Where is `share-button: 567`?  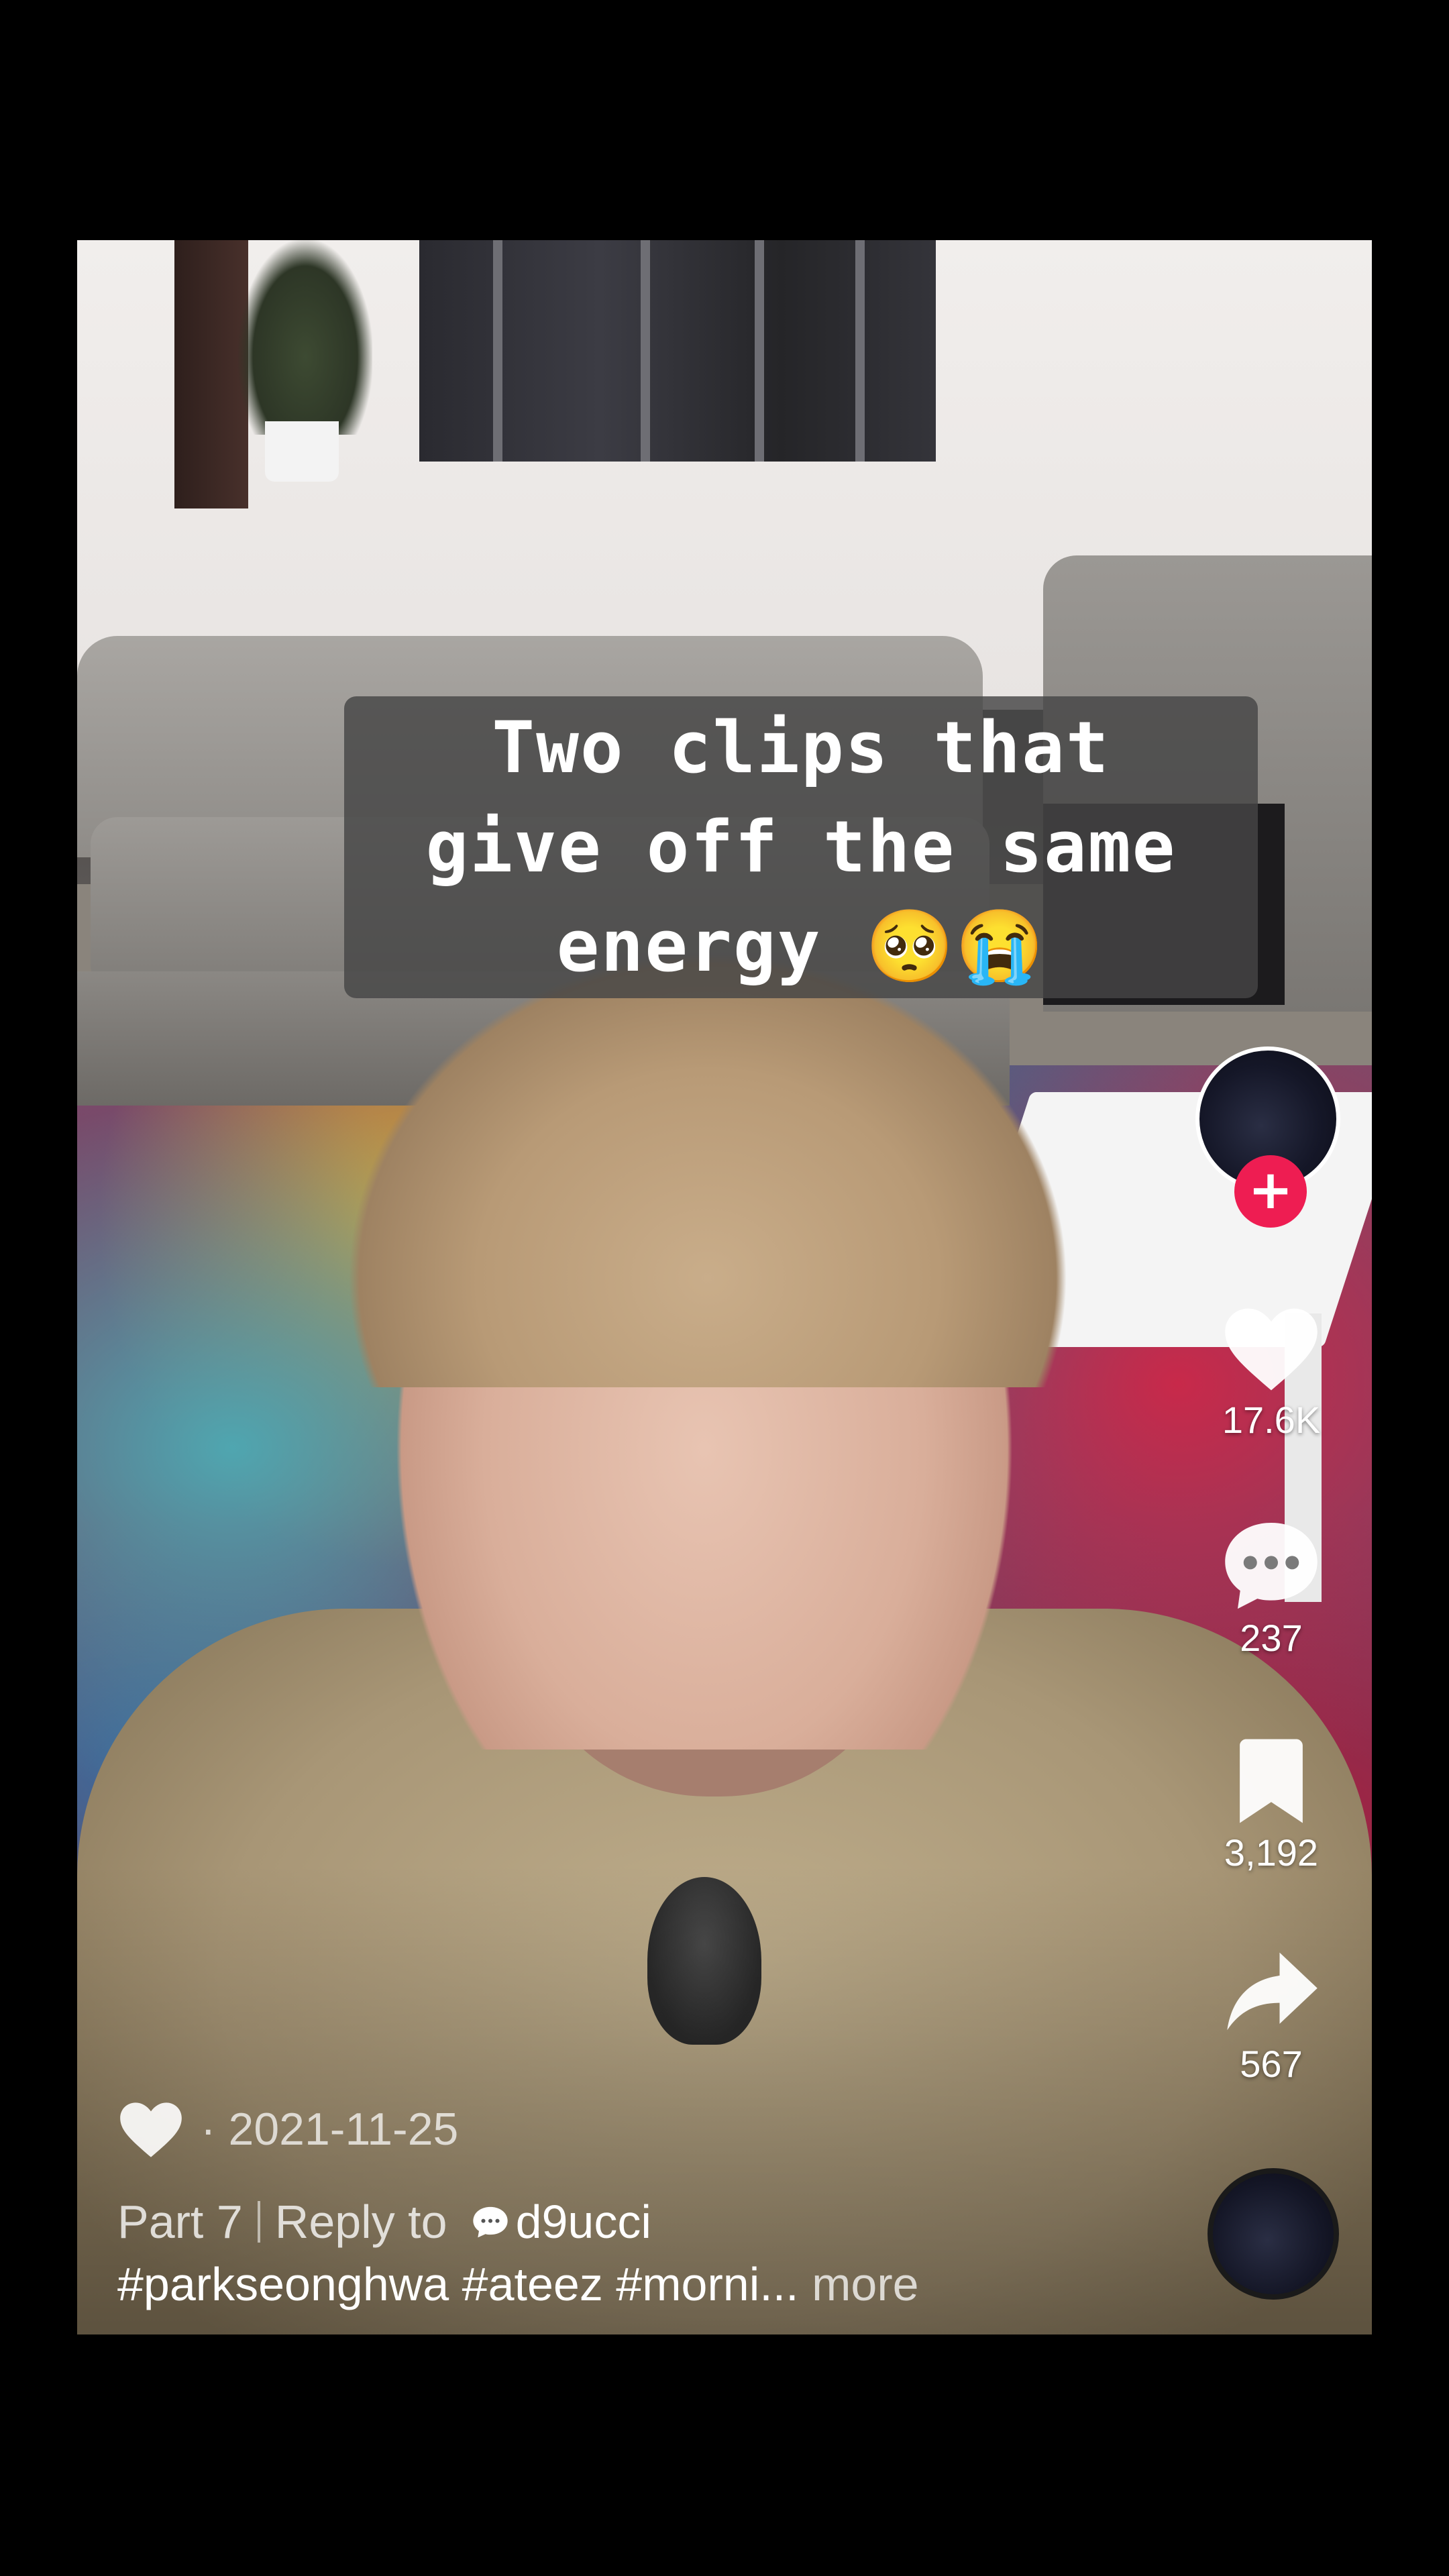
share-button: 567 is located at coordinates (1271, 2015).